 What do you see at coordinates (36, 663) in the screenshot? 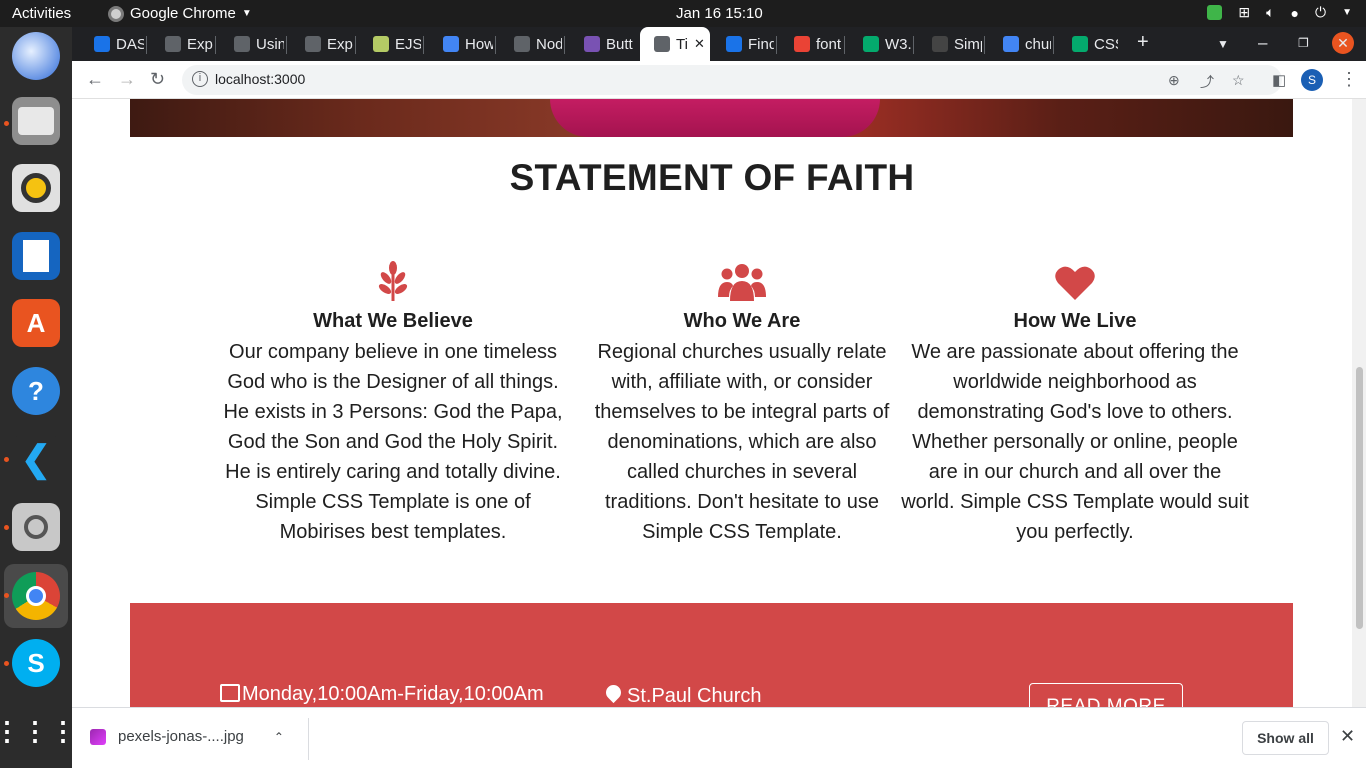
I see `skype-icon: S` at bounding box center [36, 663].